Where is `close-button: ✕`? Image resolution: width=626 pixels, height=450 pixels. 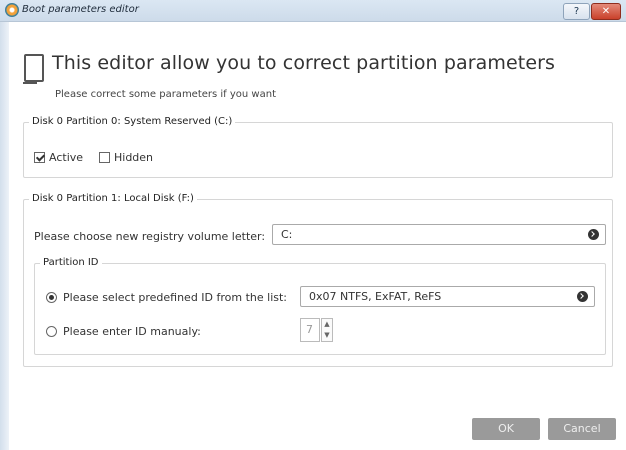 close-button: ✕ is located at coordinates (606, 11).